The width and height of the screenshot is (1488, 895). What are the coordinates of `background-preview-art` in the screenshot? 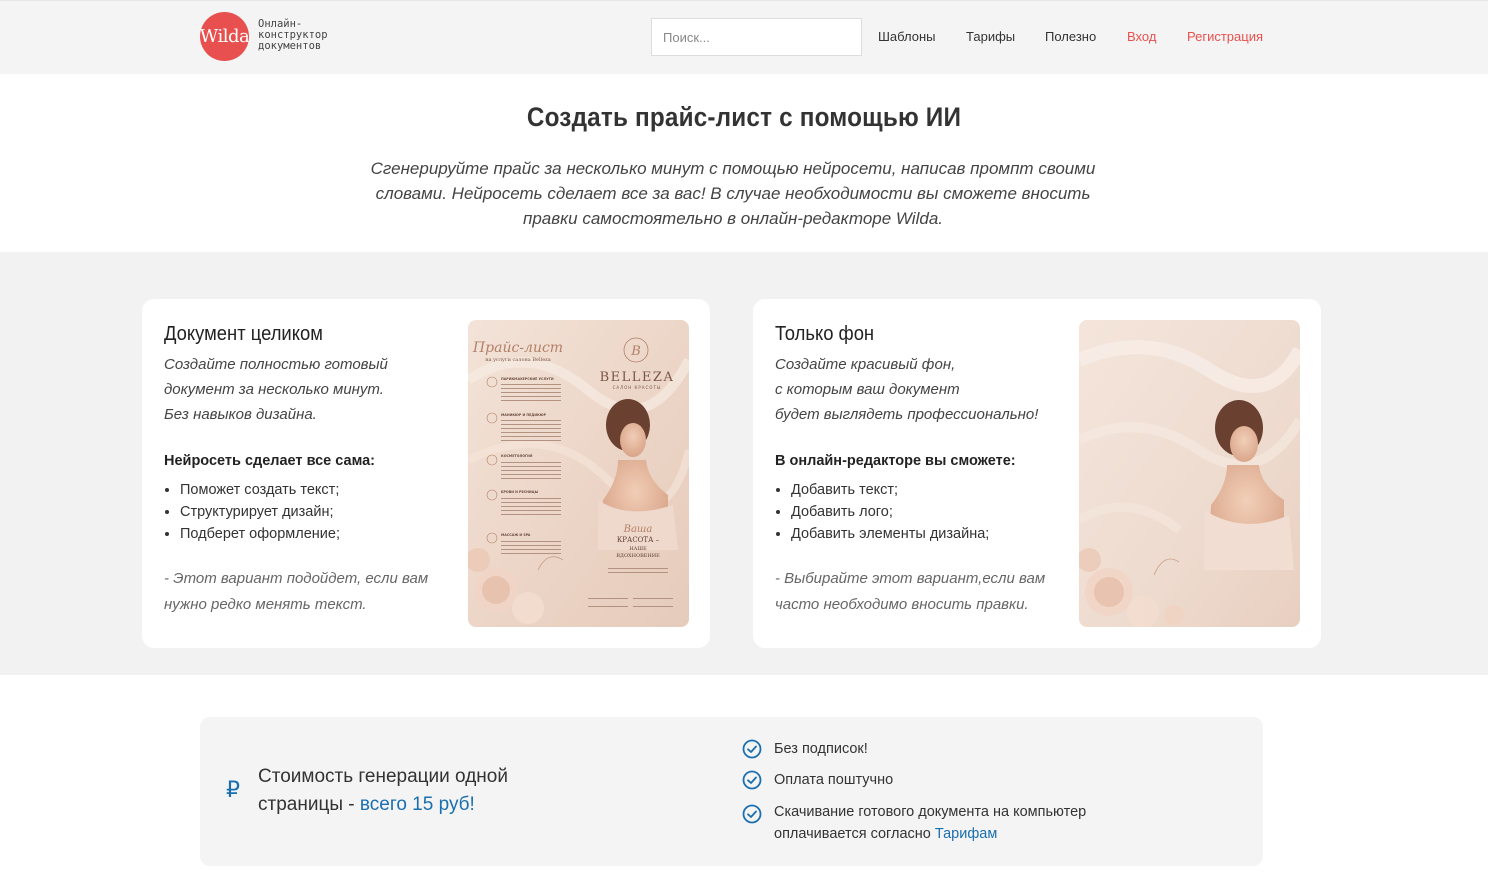 It's located at (1189, 473).